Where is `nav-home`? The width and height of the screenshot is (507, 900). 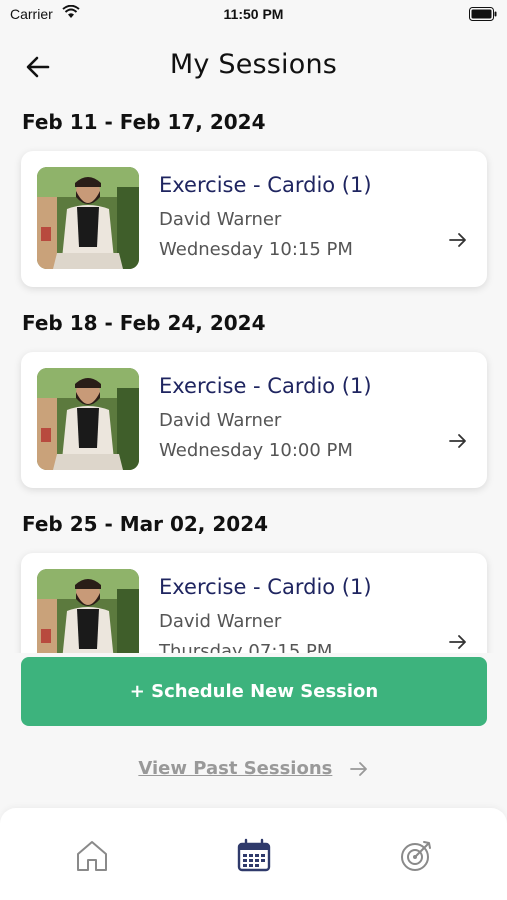 nav-home is located at coordinates (92, 856).